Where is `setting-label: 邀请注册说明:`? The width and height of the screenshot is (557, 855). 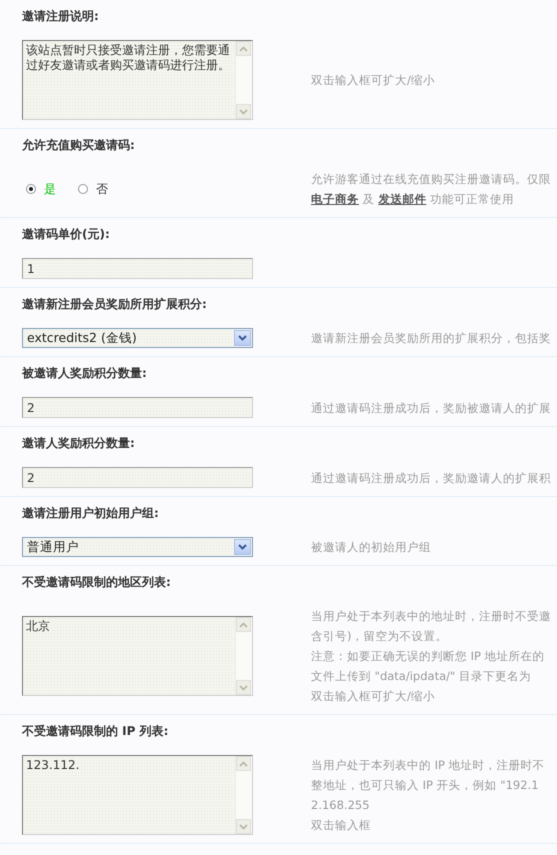 setting-label: 邀请注册说明: is located at coordinates (61, 16).